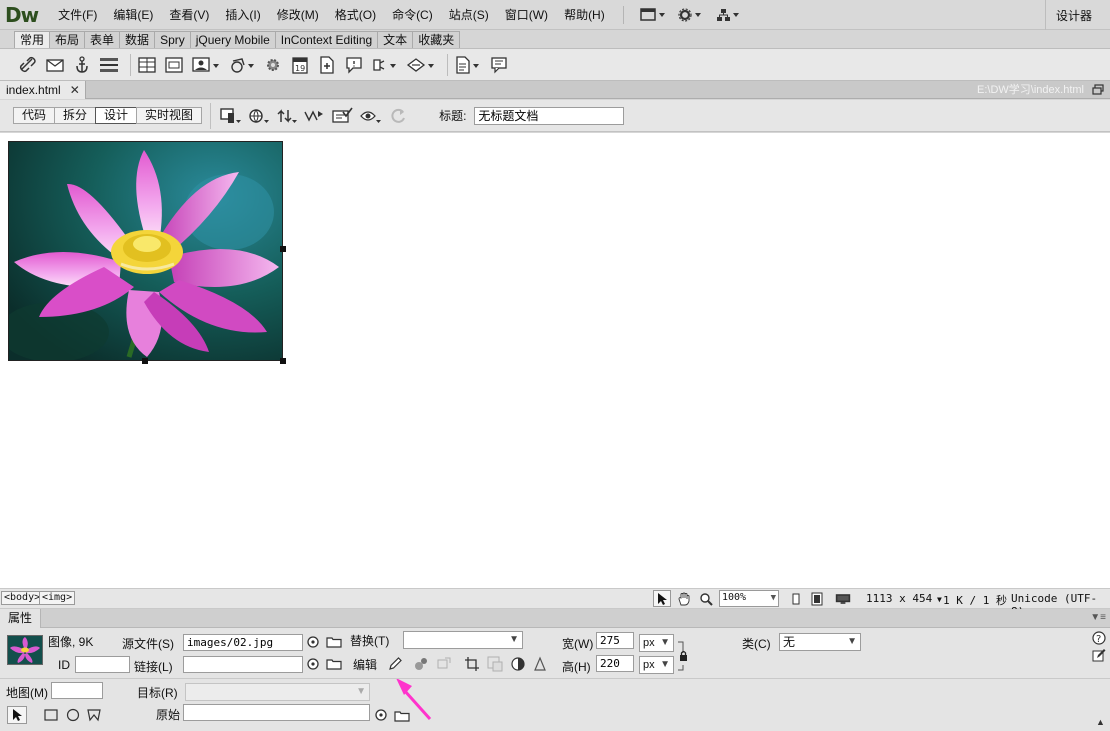 The height and width of the screenshot is (731, 1110). What do you see at coordinates (22, 598) in the screenshot?
I see `tag-selector-body: <body>` at bounding box center [22, 598].